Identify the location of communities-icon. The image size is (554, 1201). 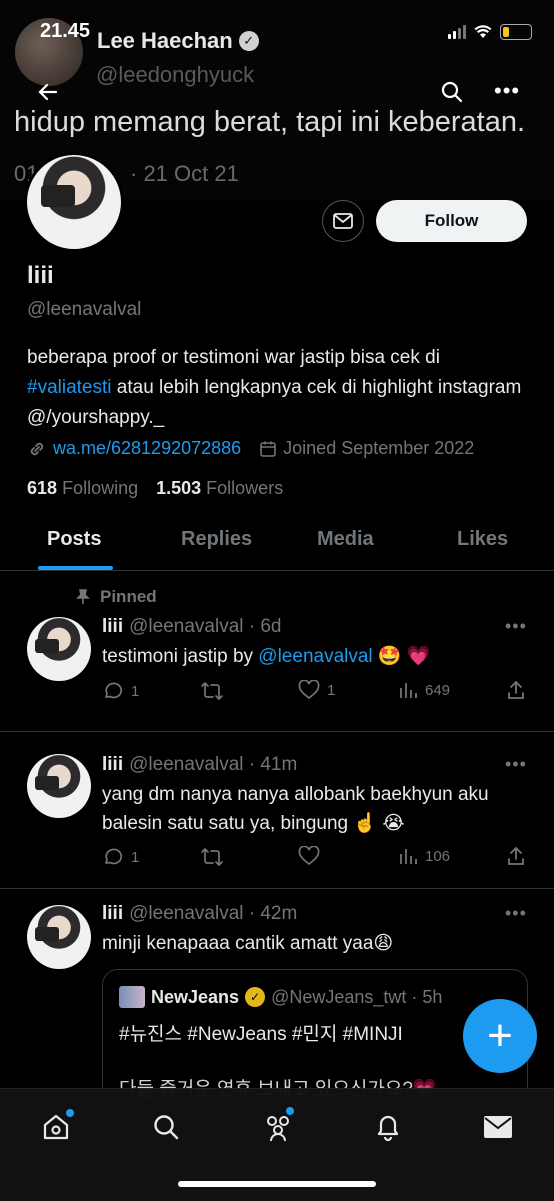
(278, 1129).